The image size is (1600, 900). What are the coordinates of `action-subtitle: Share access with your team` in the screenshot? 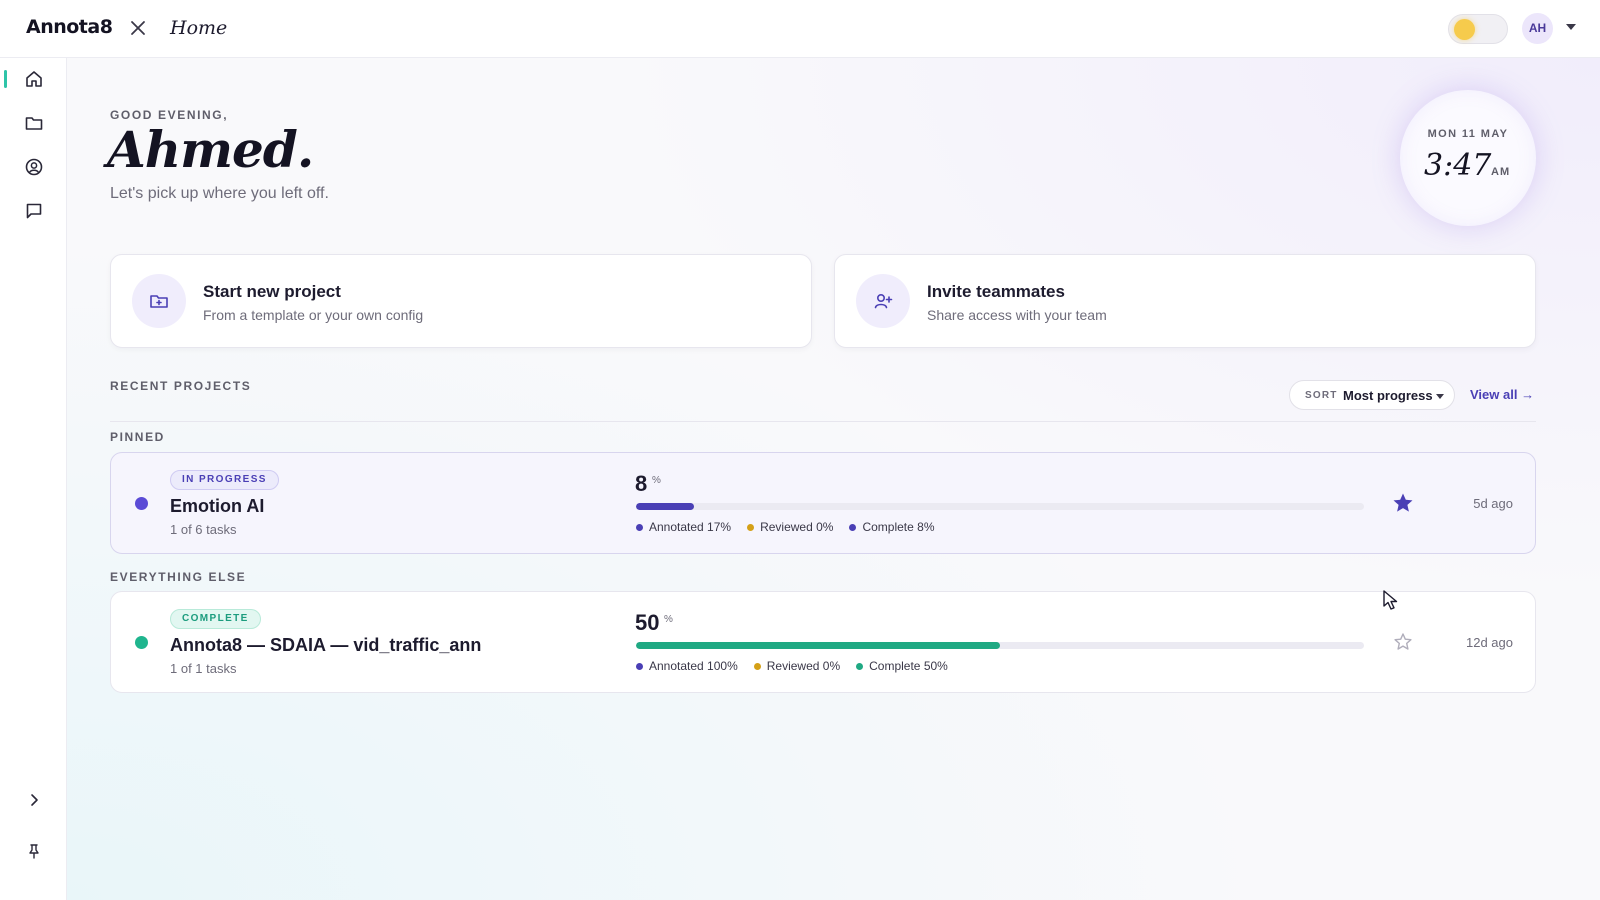 It's located at (1017, 315).